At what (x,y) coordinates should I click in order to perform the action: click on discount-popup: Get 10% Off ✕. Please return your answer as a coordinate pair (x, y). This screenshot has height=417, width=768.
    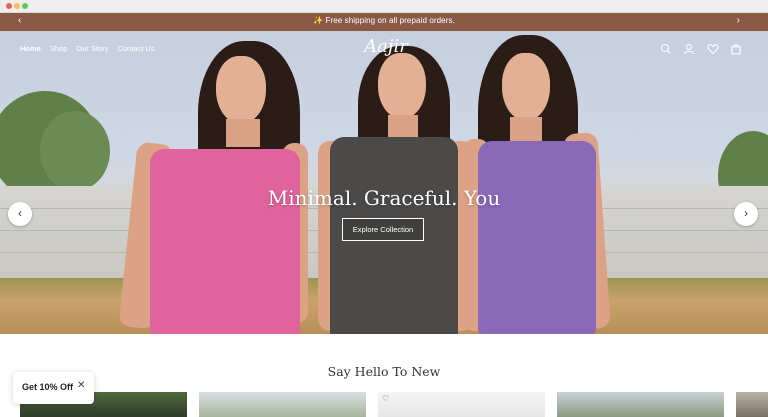
    Looking at the image, I should click on (53, 388).